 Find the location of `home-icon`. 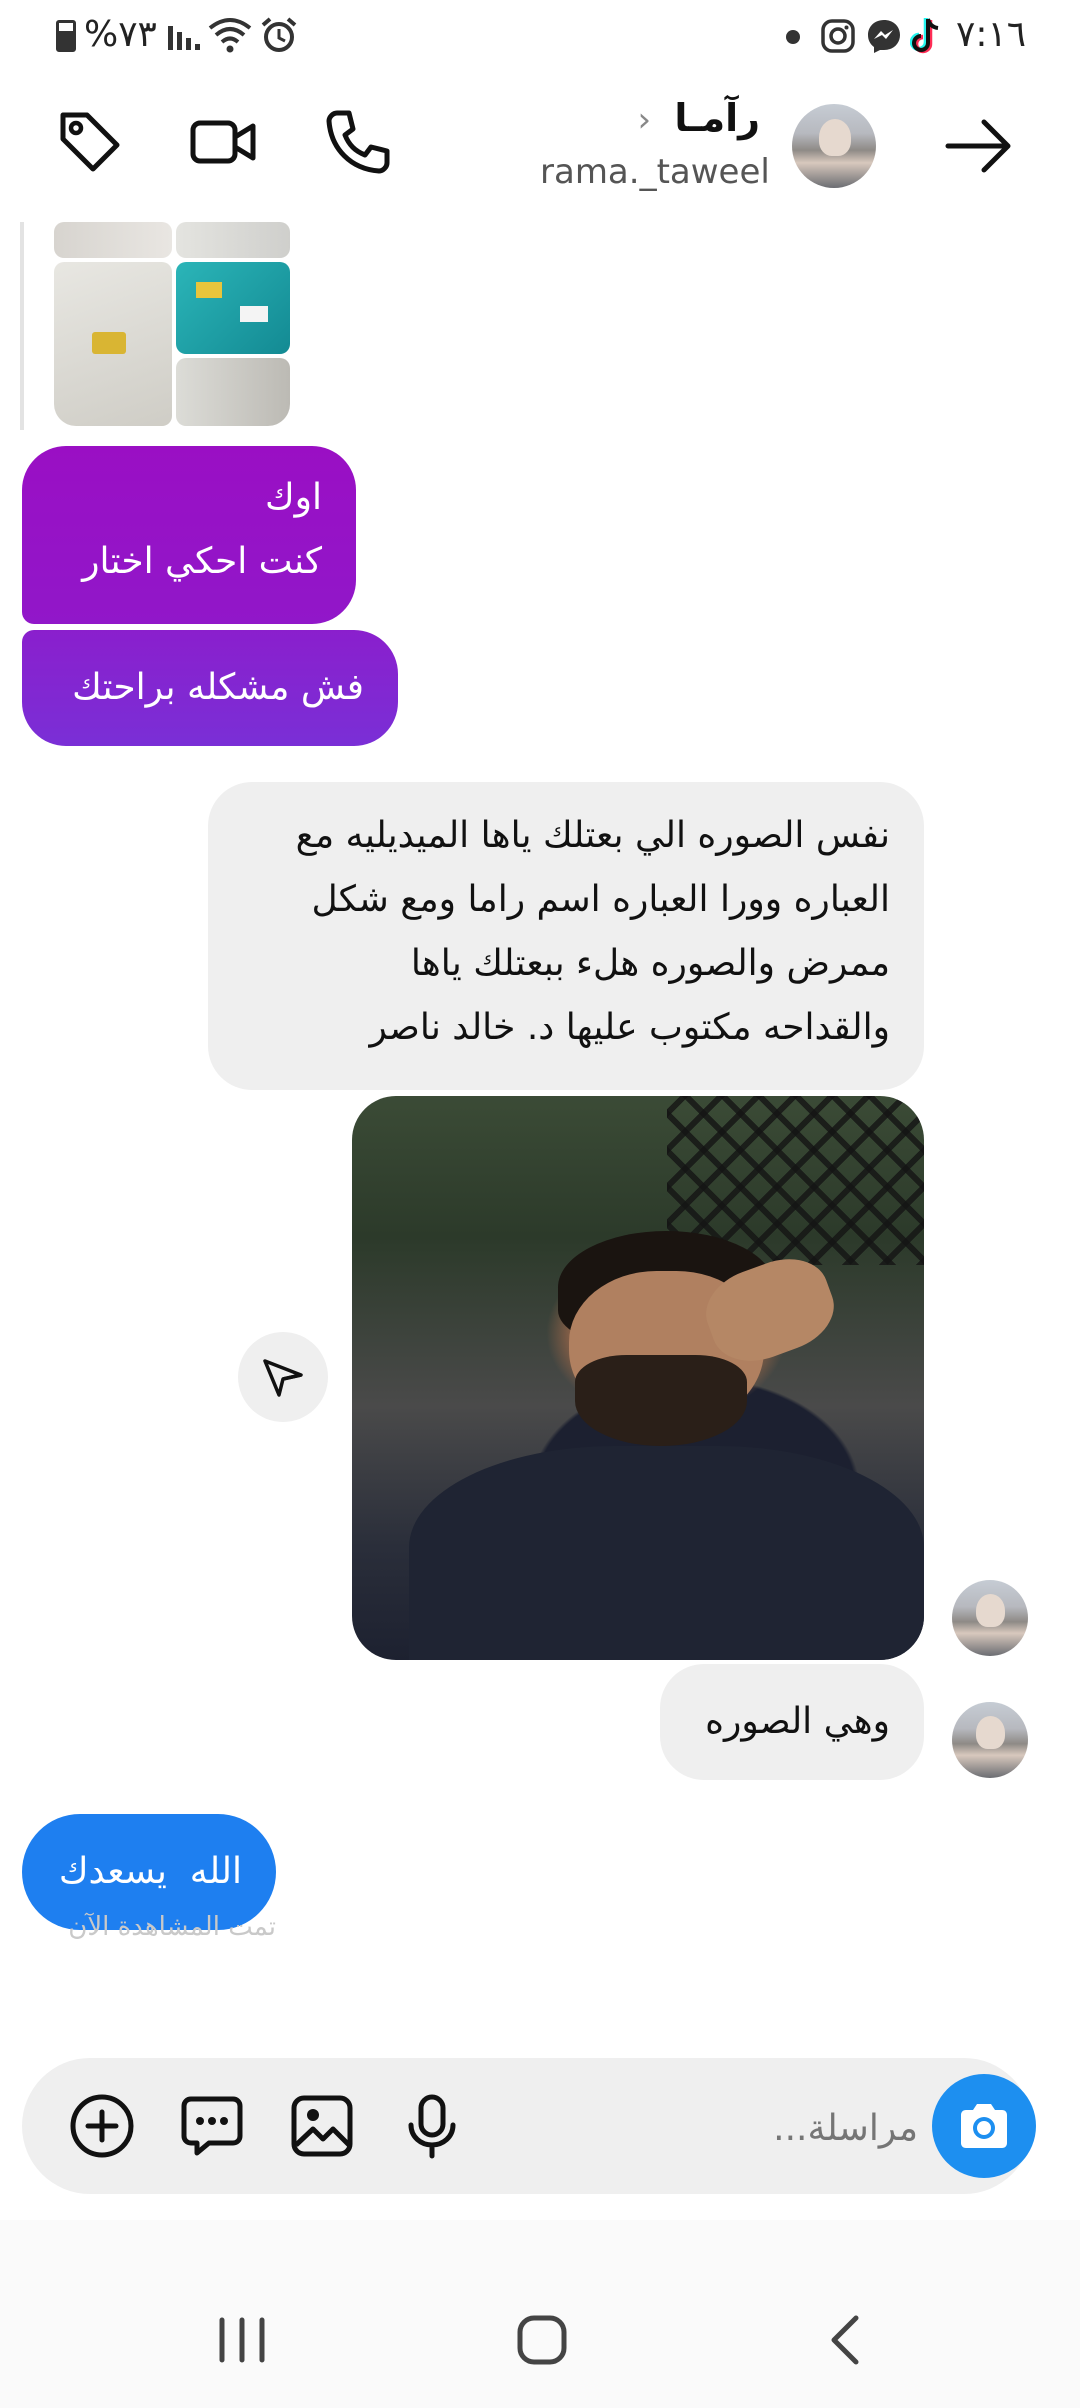

home-icon is located at coordinates (542, 2340).